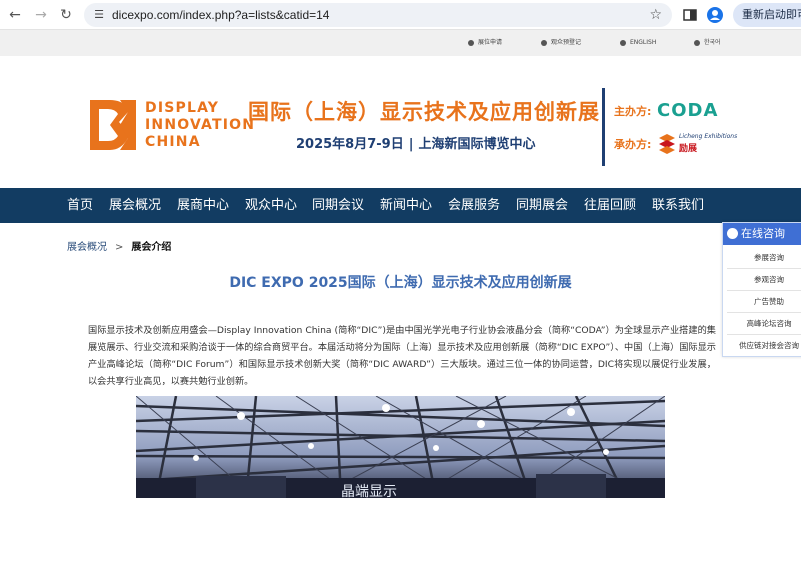 Image resolution: width=801 pixels, height=563 pixels. Describe the element at coordinates (690, 15) in the screenshot. I see `side-panel-icon` at that location.